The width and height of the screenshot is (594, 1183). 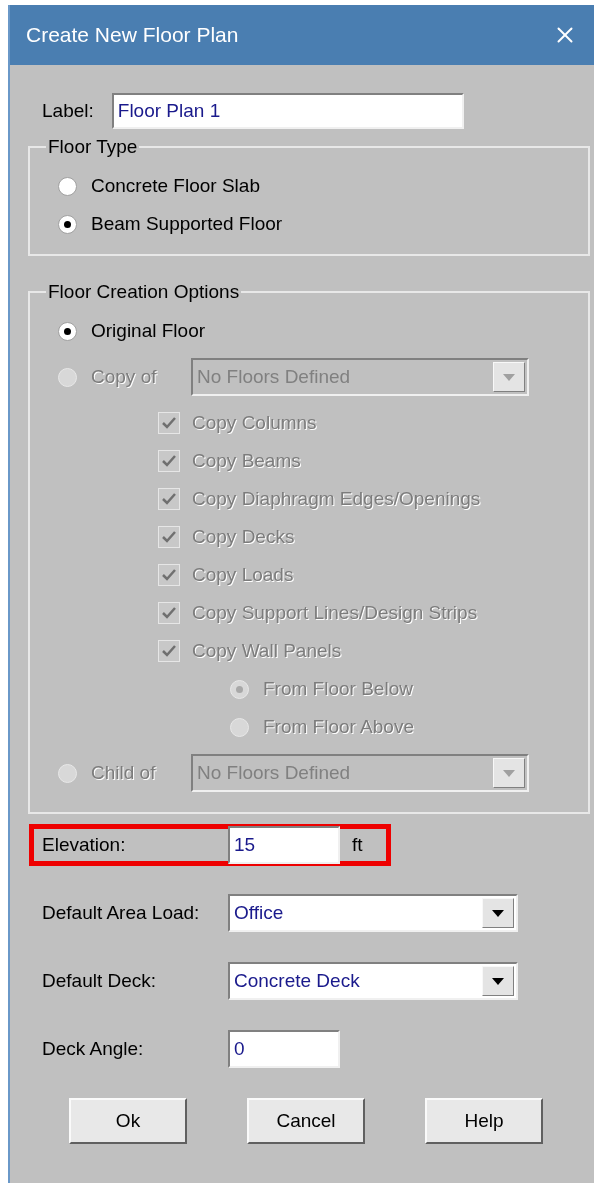 I want to click on field-label: Default Deck:, so click(x=100, y=980).